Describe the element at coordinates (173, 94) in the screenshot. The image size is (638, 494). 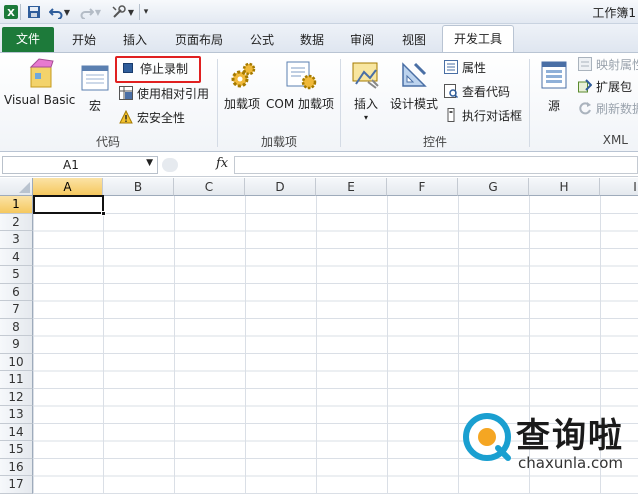
I see `relative-reference-label: 使用相对引用` at that location.